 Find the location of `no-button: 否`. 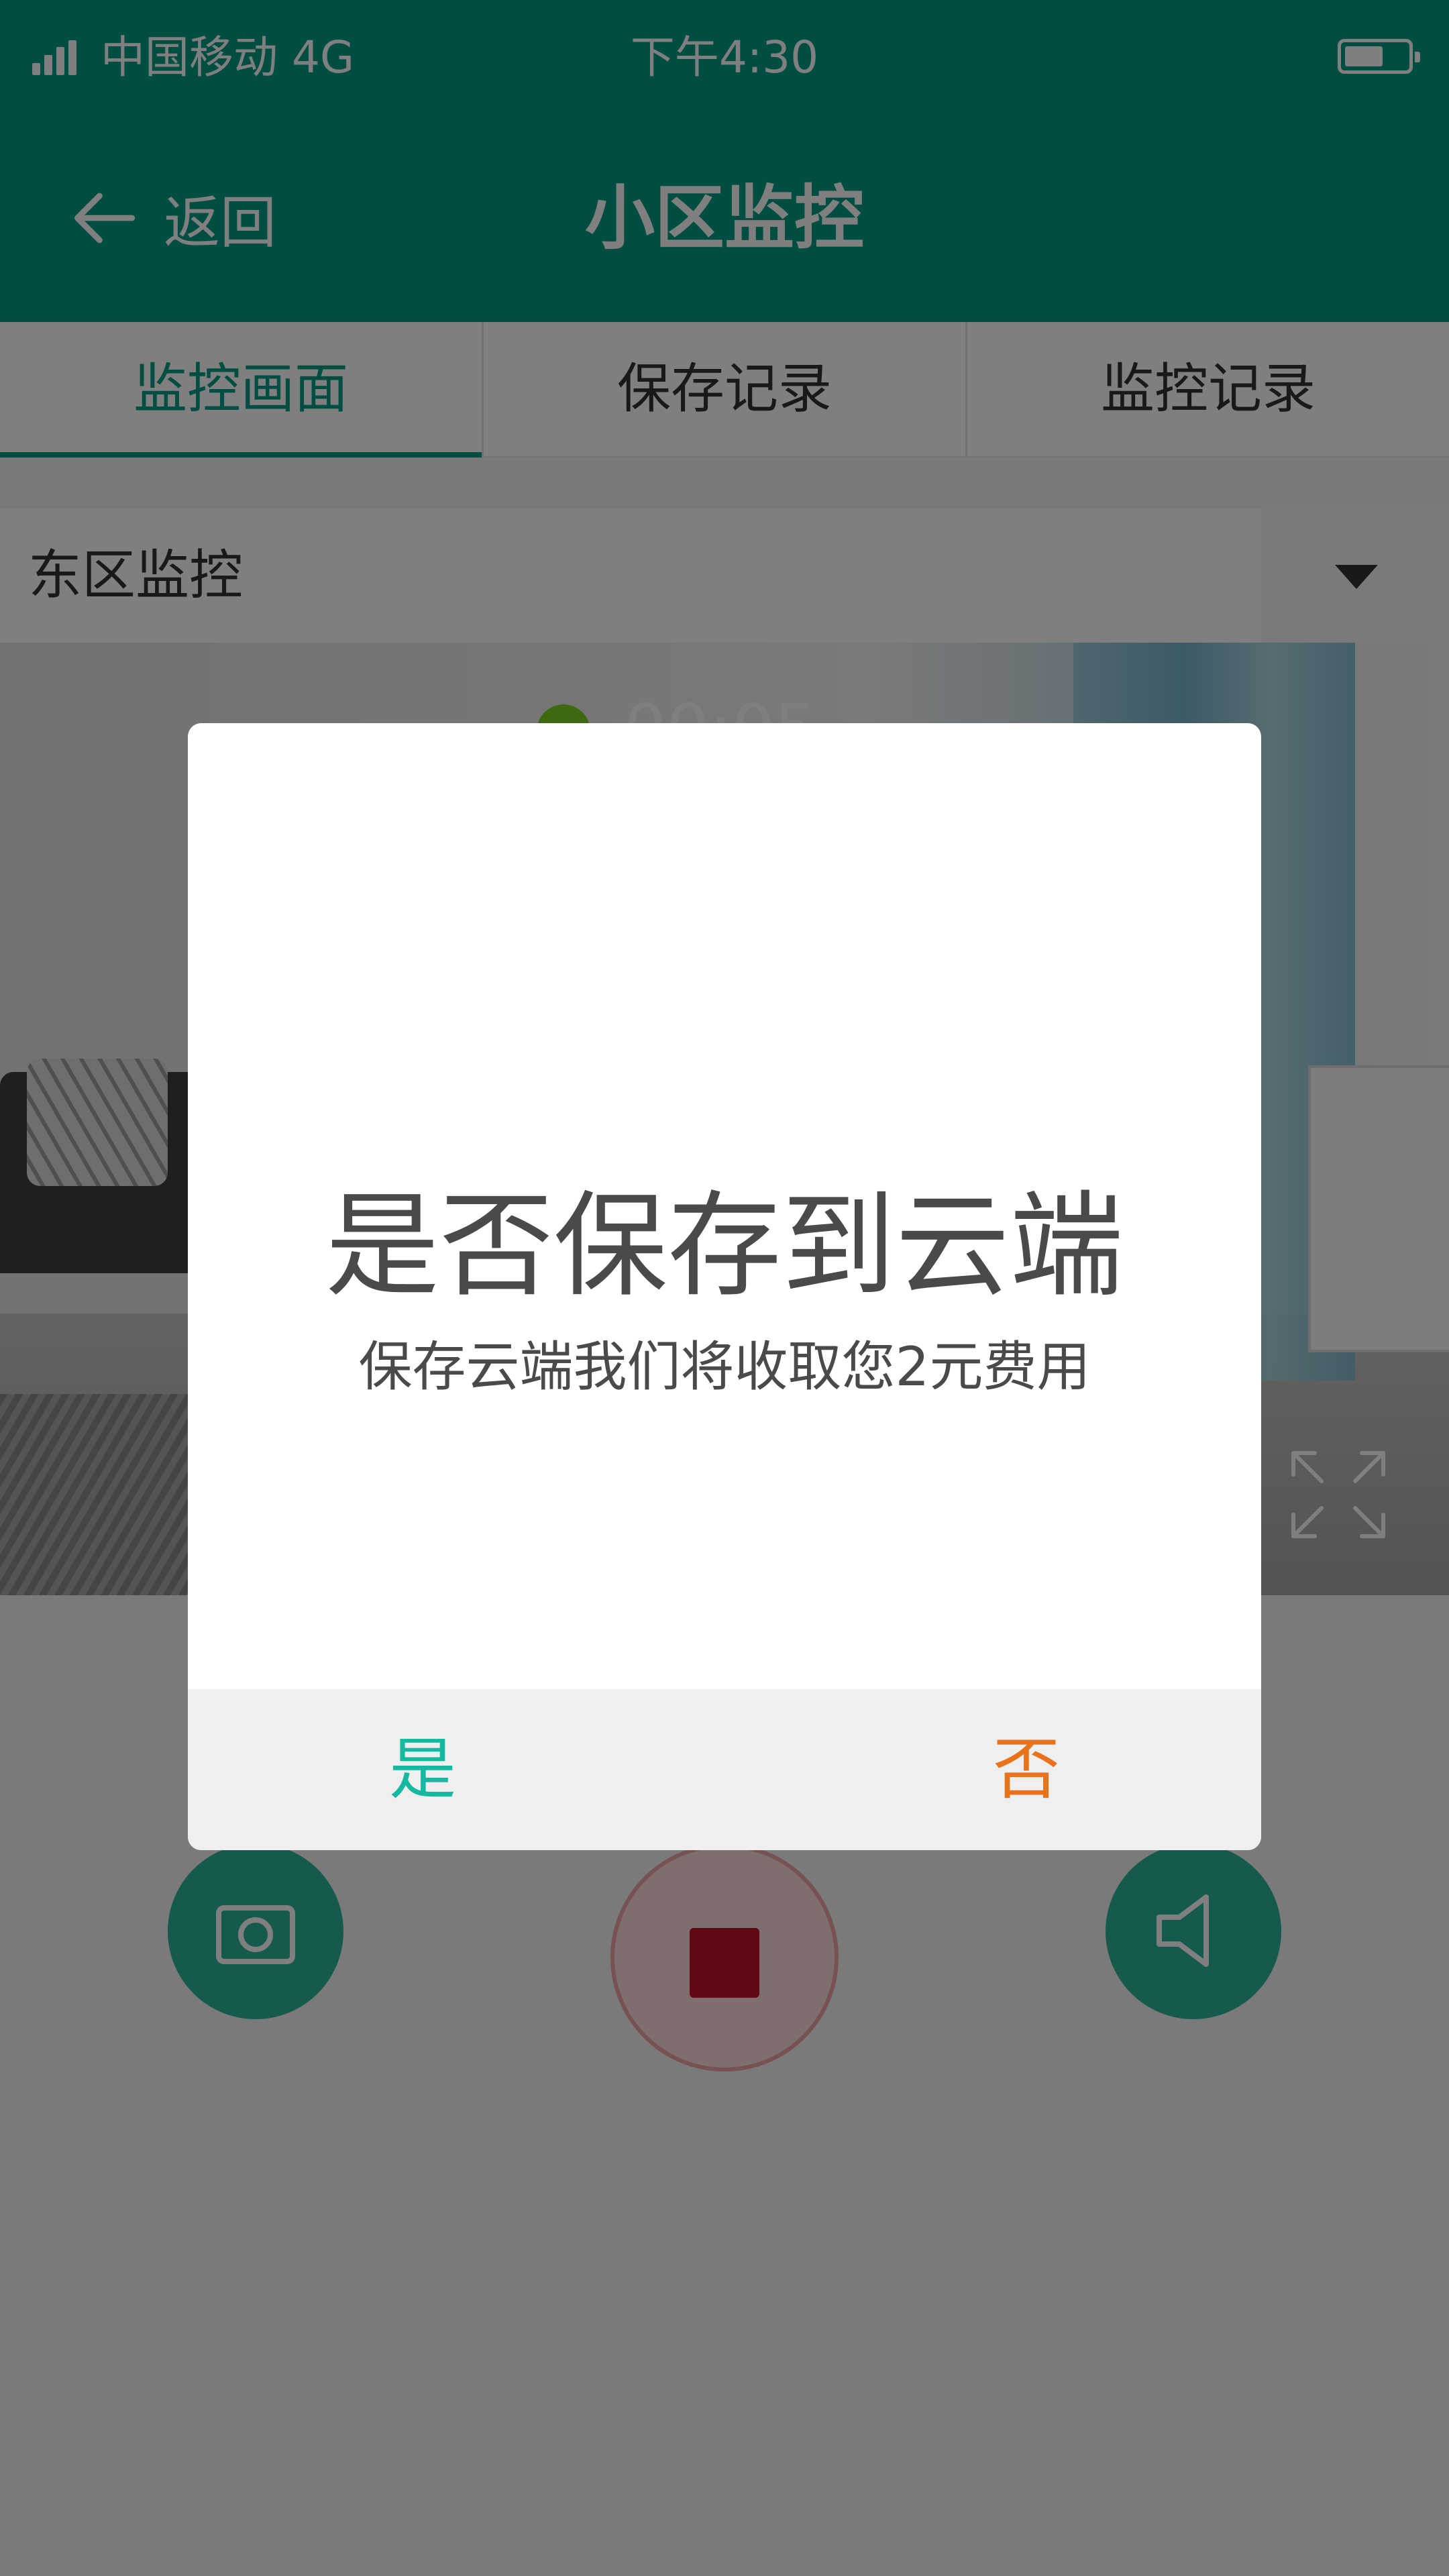

no-button: 否 is located at coordinates (1026, 1769).